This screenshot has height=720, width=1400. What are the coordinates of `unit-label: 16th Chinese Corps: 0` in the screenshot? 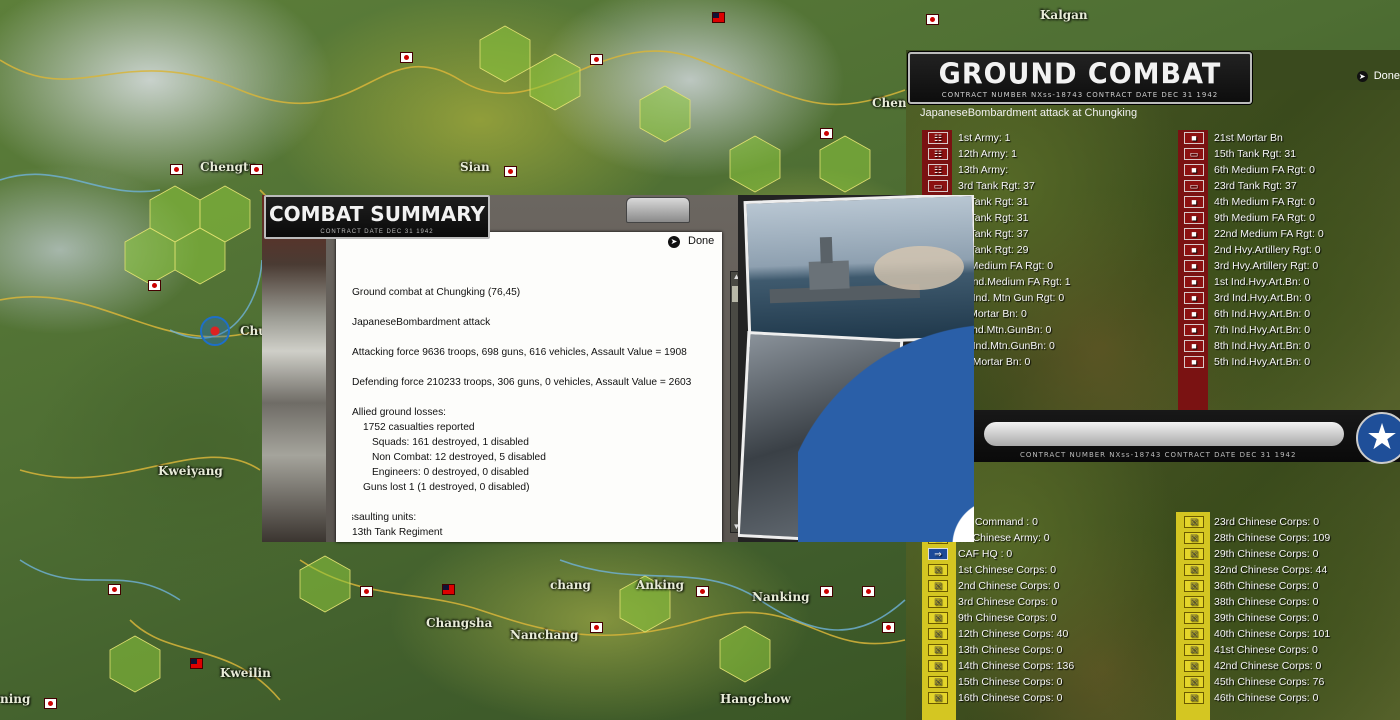 It's located at (1010, 698).